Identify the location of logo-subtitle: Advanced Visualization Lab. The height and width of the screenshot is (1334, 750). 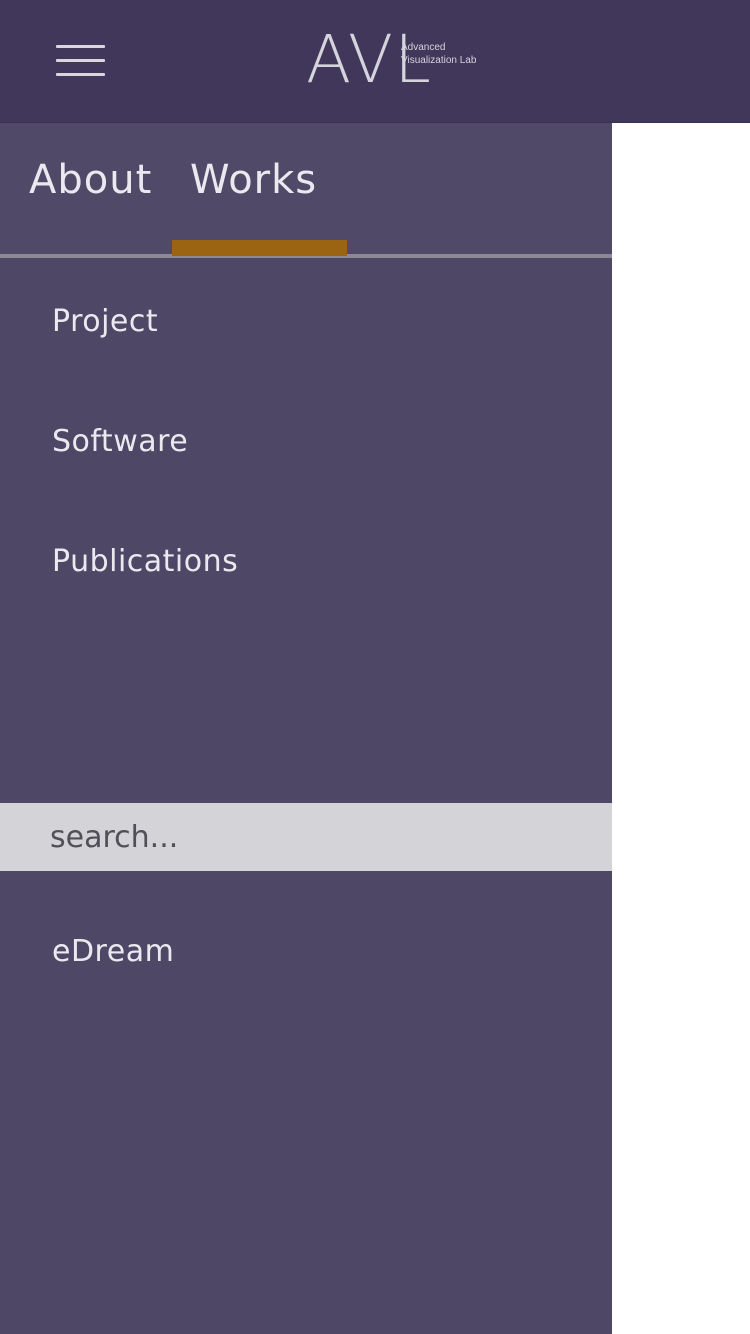
(438, 54).